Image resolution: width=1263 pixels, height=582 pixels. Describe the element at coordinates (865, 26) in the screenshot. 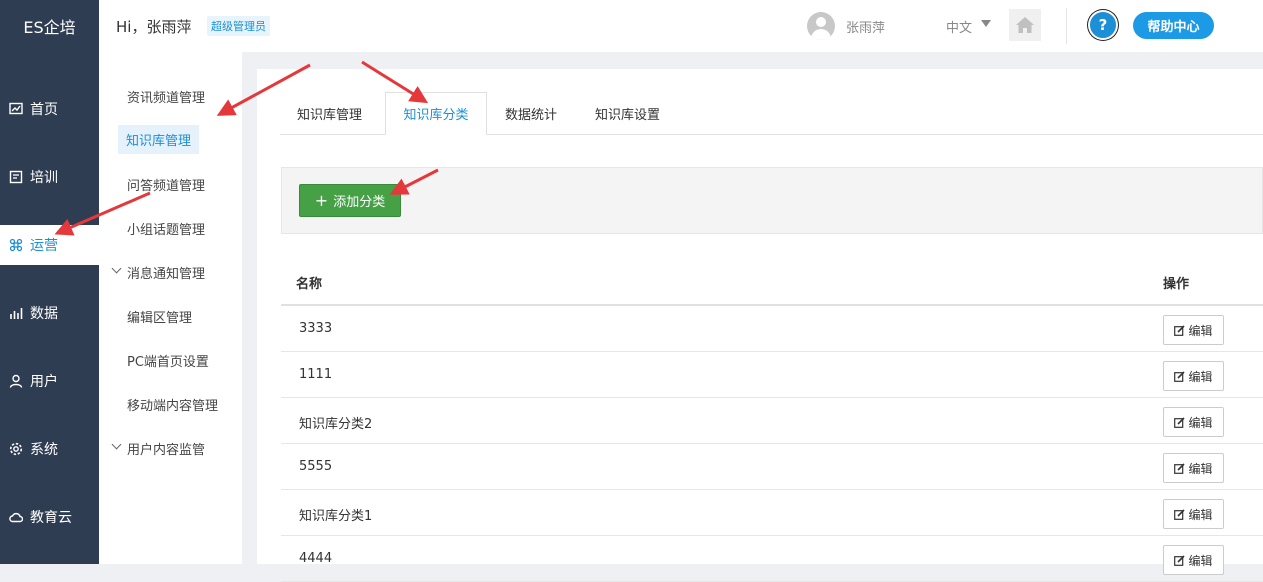

I see `username: 张雨萍` at that location.